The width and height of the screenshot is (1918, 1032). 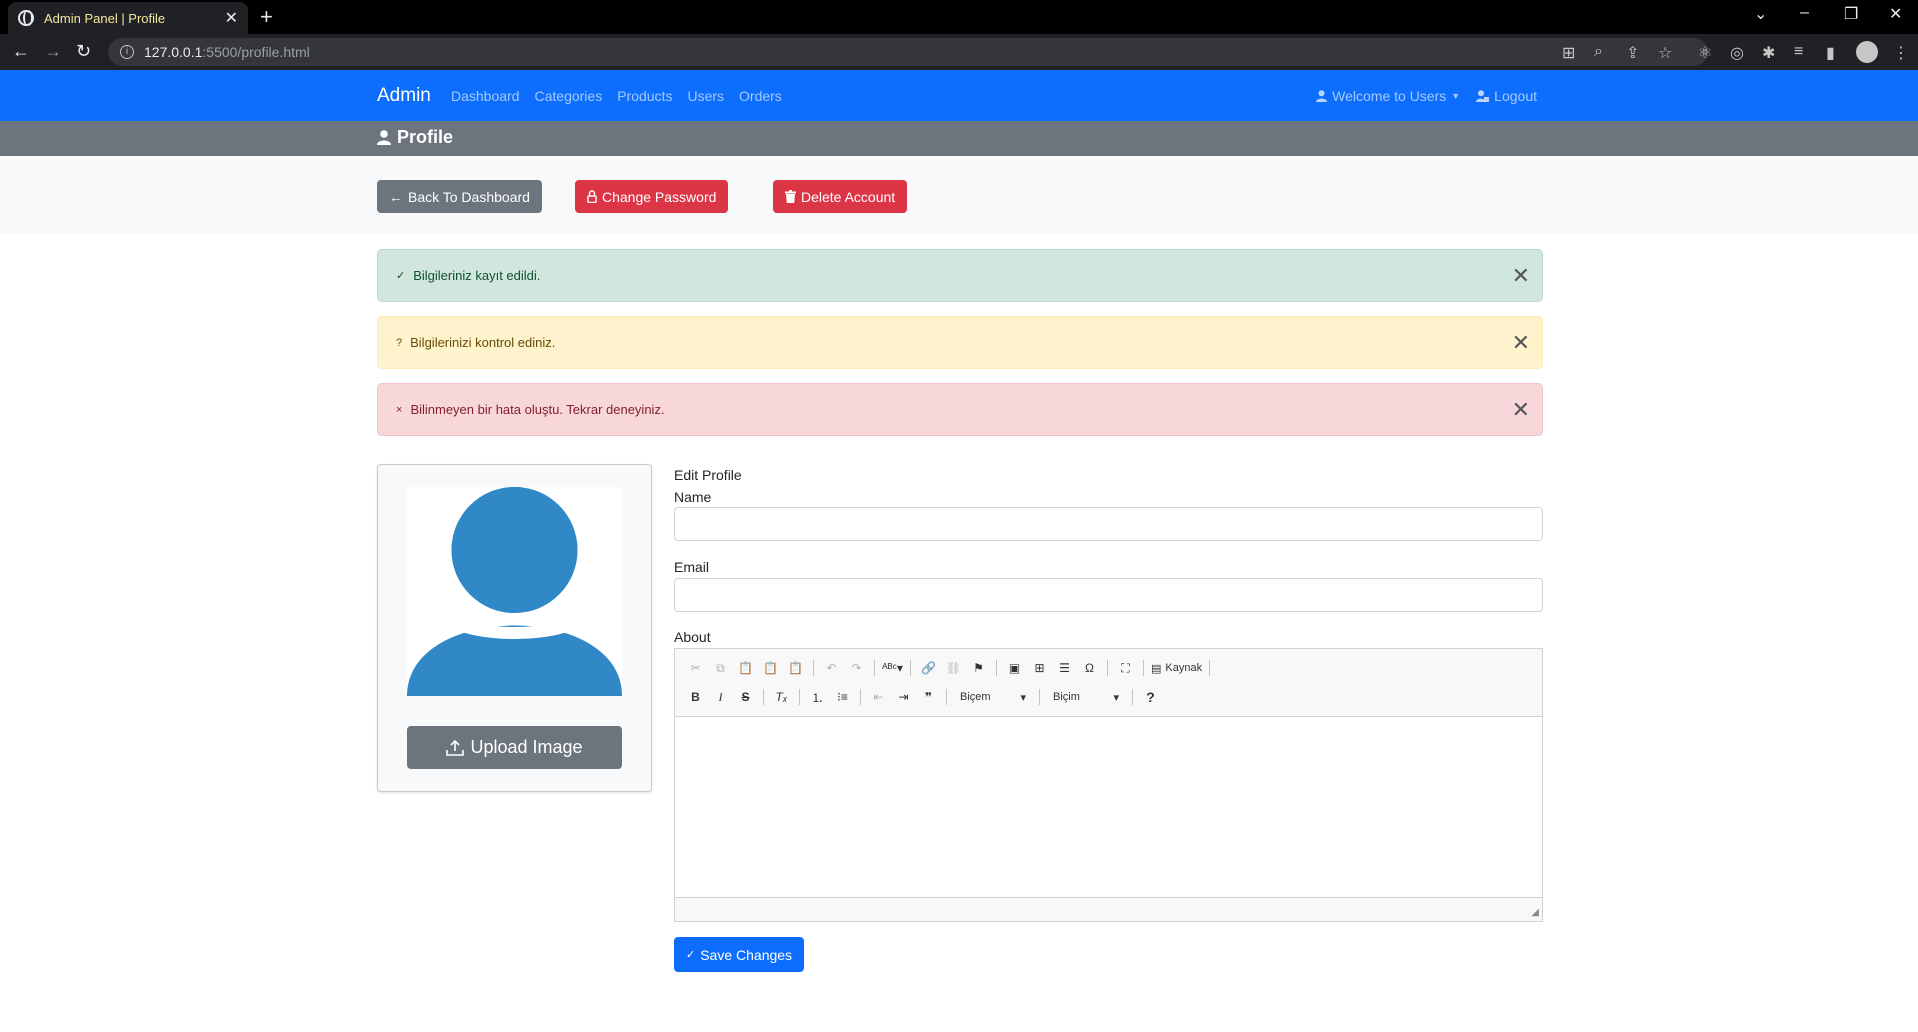 What do you see at coordinates (770, 668) in the screenshot?
I see `paste-text-icon: 📋` at bounding box center [770, 668].